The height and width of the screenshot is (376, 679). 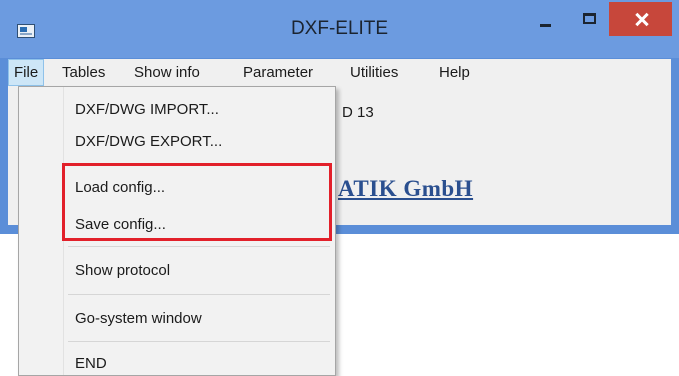 What do you see at coordinates (197, 202) in the screenshot?
I see `highlight-box` at bounding box center [197, 202].